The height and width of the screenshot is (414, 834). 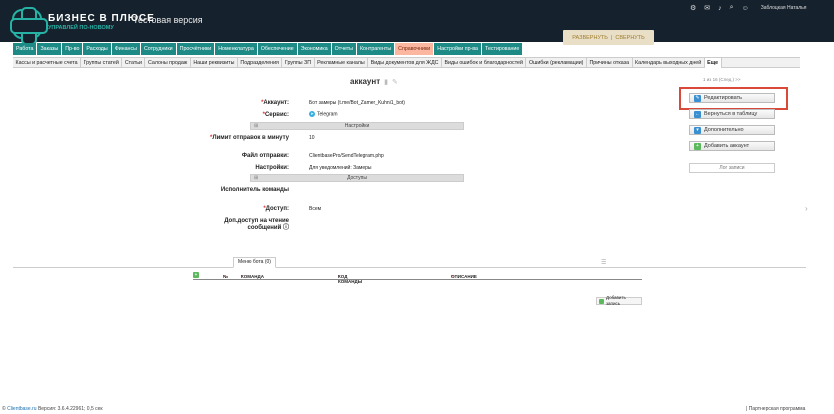 I want to click on top-icons: ⚙ ✉ ♪ ⌕ ☺ Заблоцкая Наталья, so click(x=748, y=8).